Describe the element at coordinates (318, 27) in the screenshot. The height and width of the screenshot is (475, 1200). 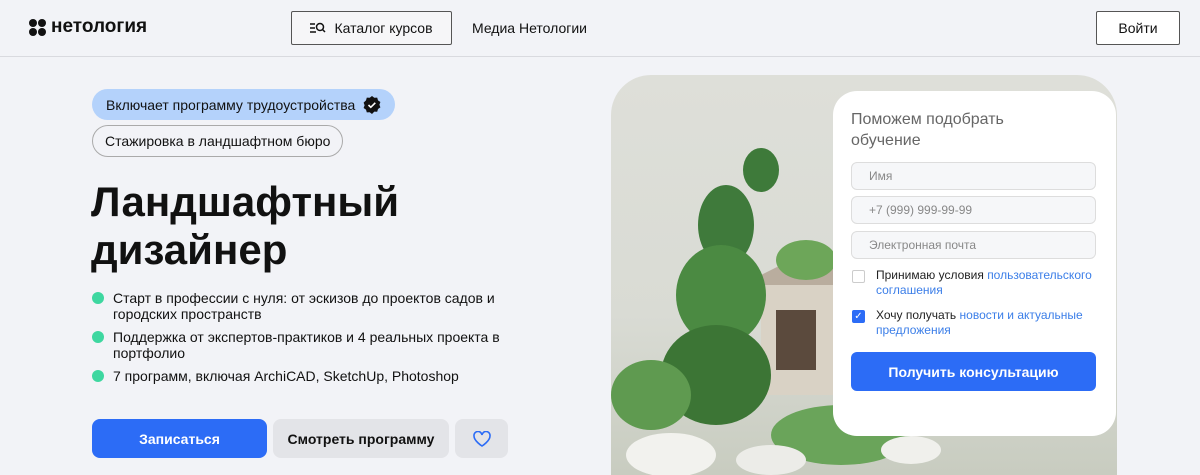
I see `catalog-search-icon` at that location.